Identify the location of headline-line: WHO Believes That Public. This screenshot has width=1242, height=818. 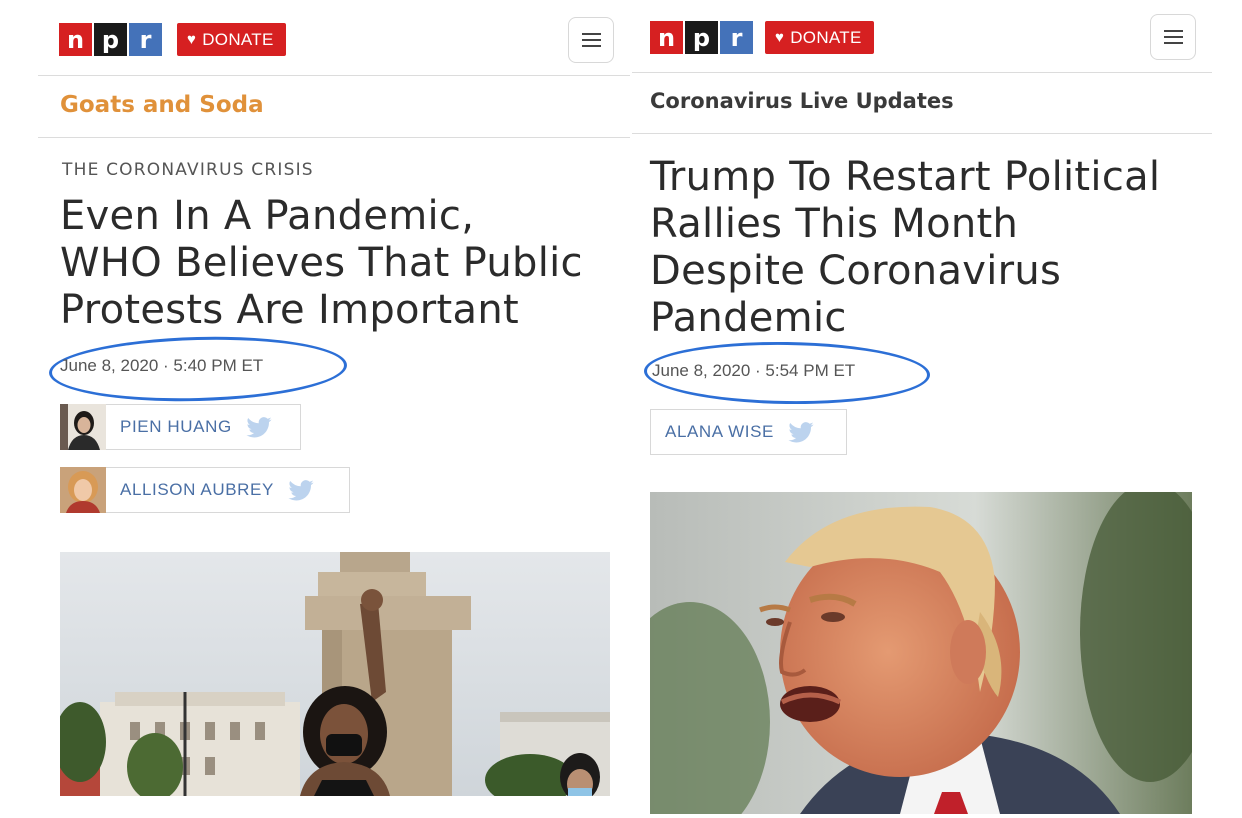
(321, 263).